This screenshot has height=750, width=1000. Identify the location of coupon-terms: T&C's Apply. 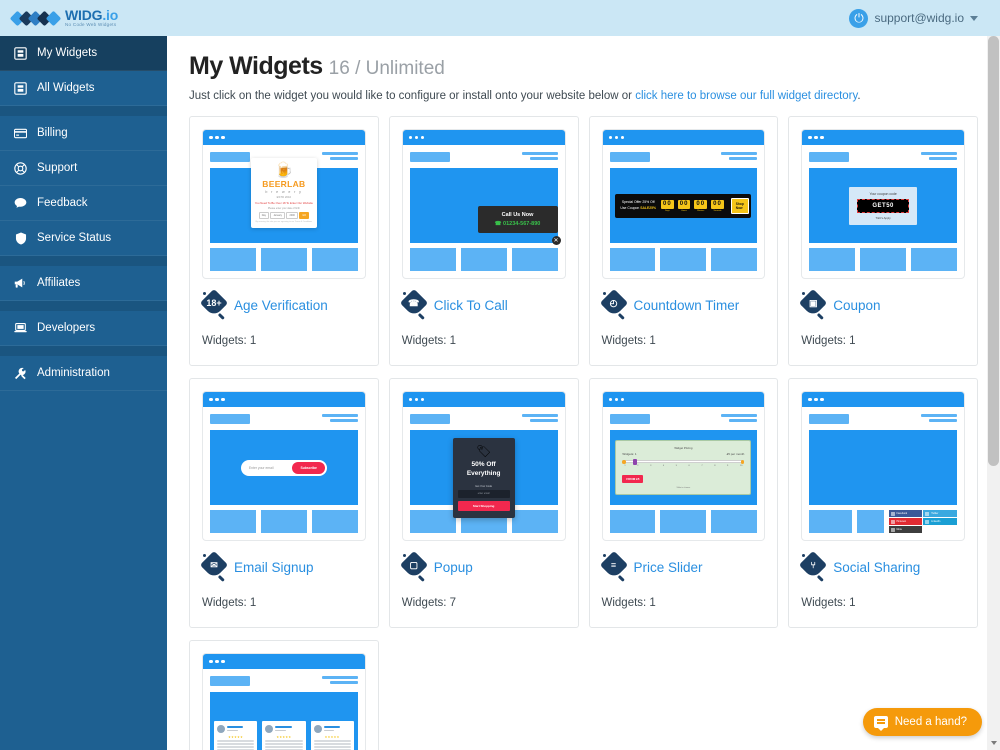
(883, 217).